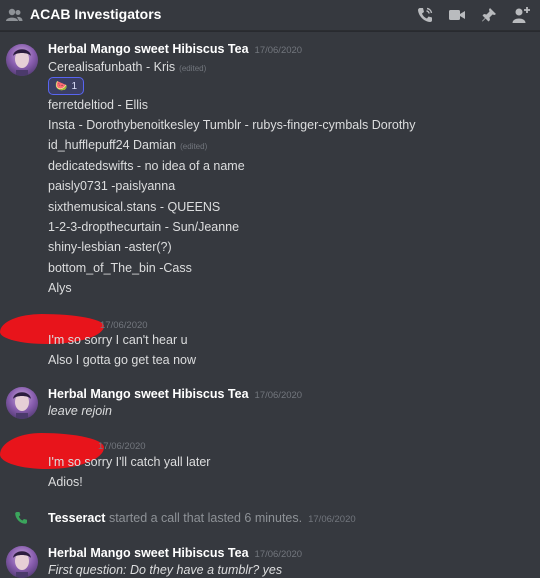 The image size is (540, 578). I want to click on add-member-icon, so click(521, 15).